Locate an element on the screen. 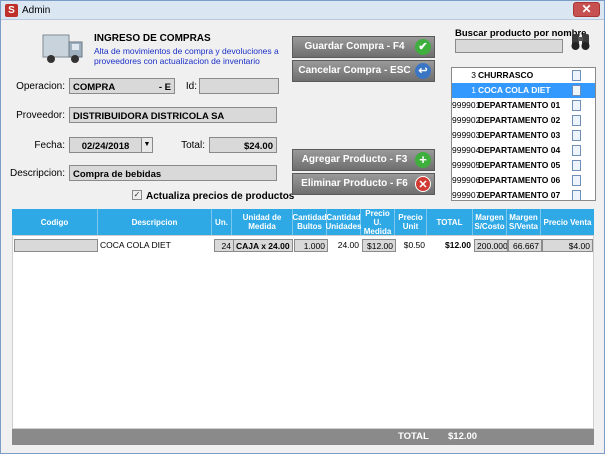 The image size is (605, 454). eliminar-button-label: Eliminar Producto - F6 is located at coordinates (354, 183).